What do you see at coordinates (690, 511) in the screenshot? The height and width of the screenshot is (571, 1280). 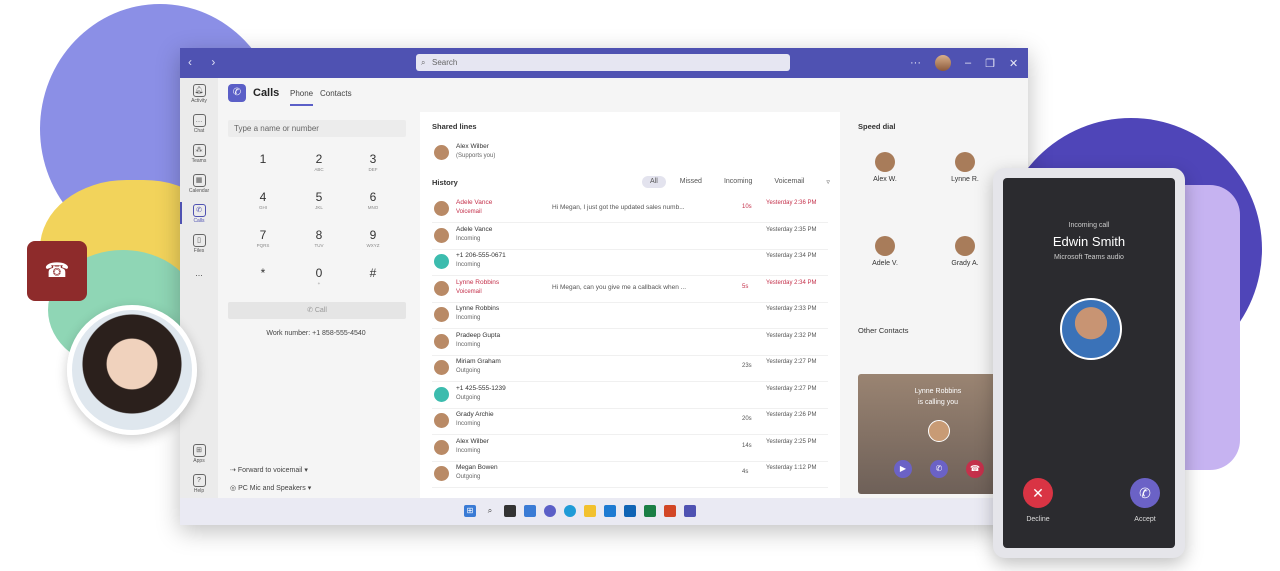 I see `teams-icon` at bounding box center [690, 511].